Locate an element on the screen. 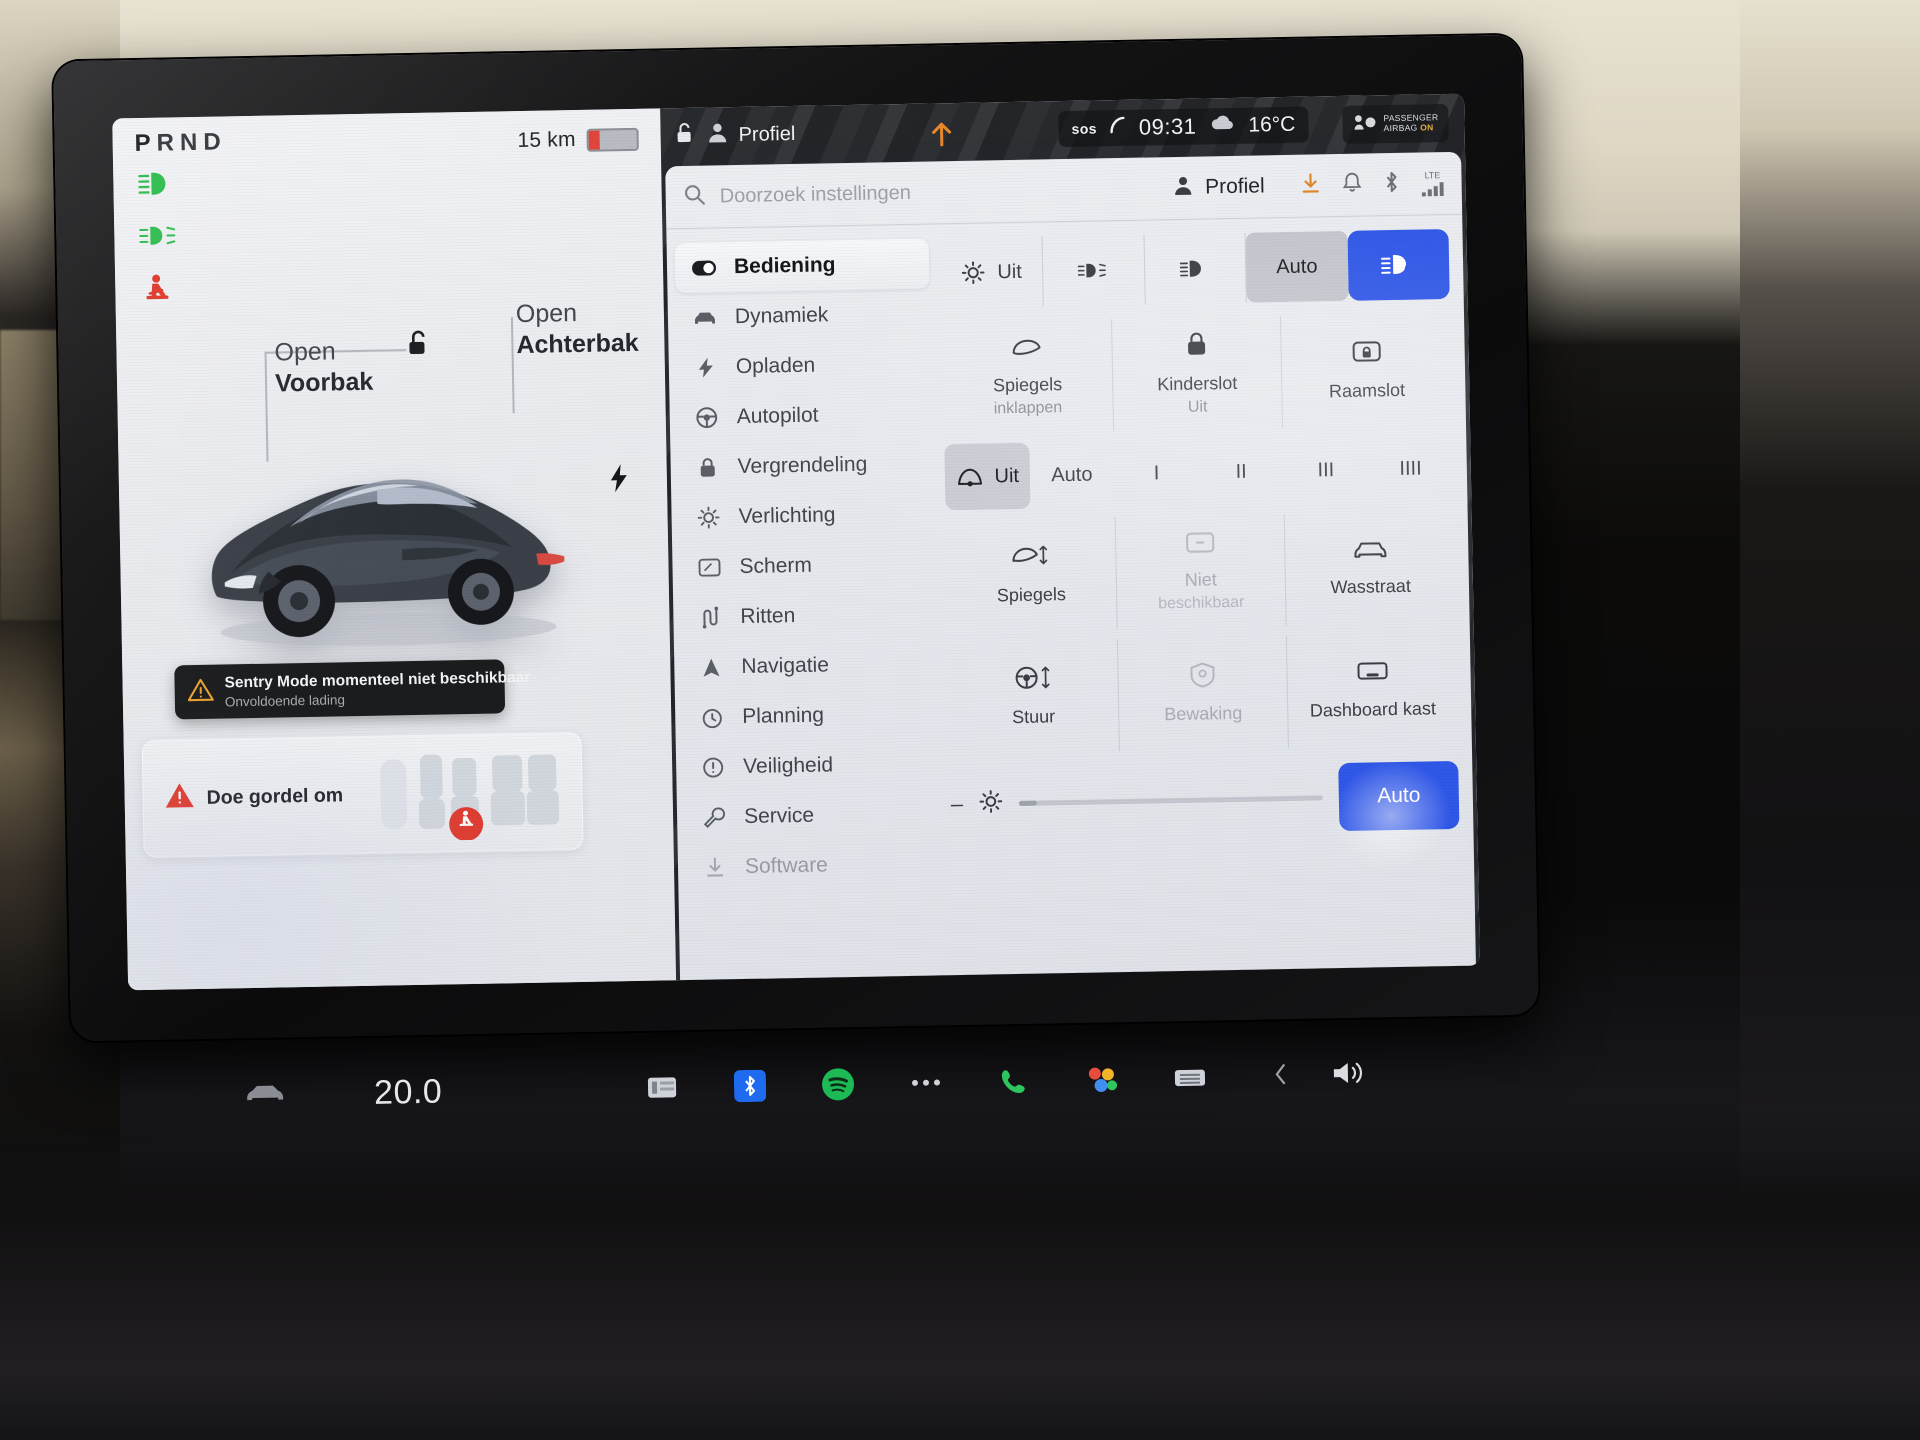  sidebar-item-dynamiek: Dynamiek is located at coordinates (802, 316).